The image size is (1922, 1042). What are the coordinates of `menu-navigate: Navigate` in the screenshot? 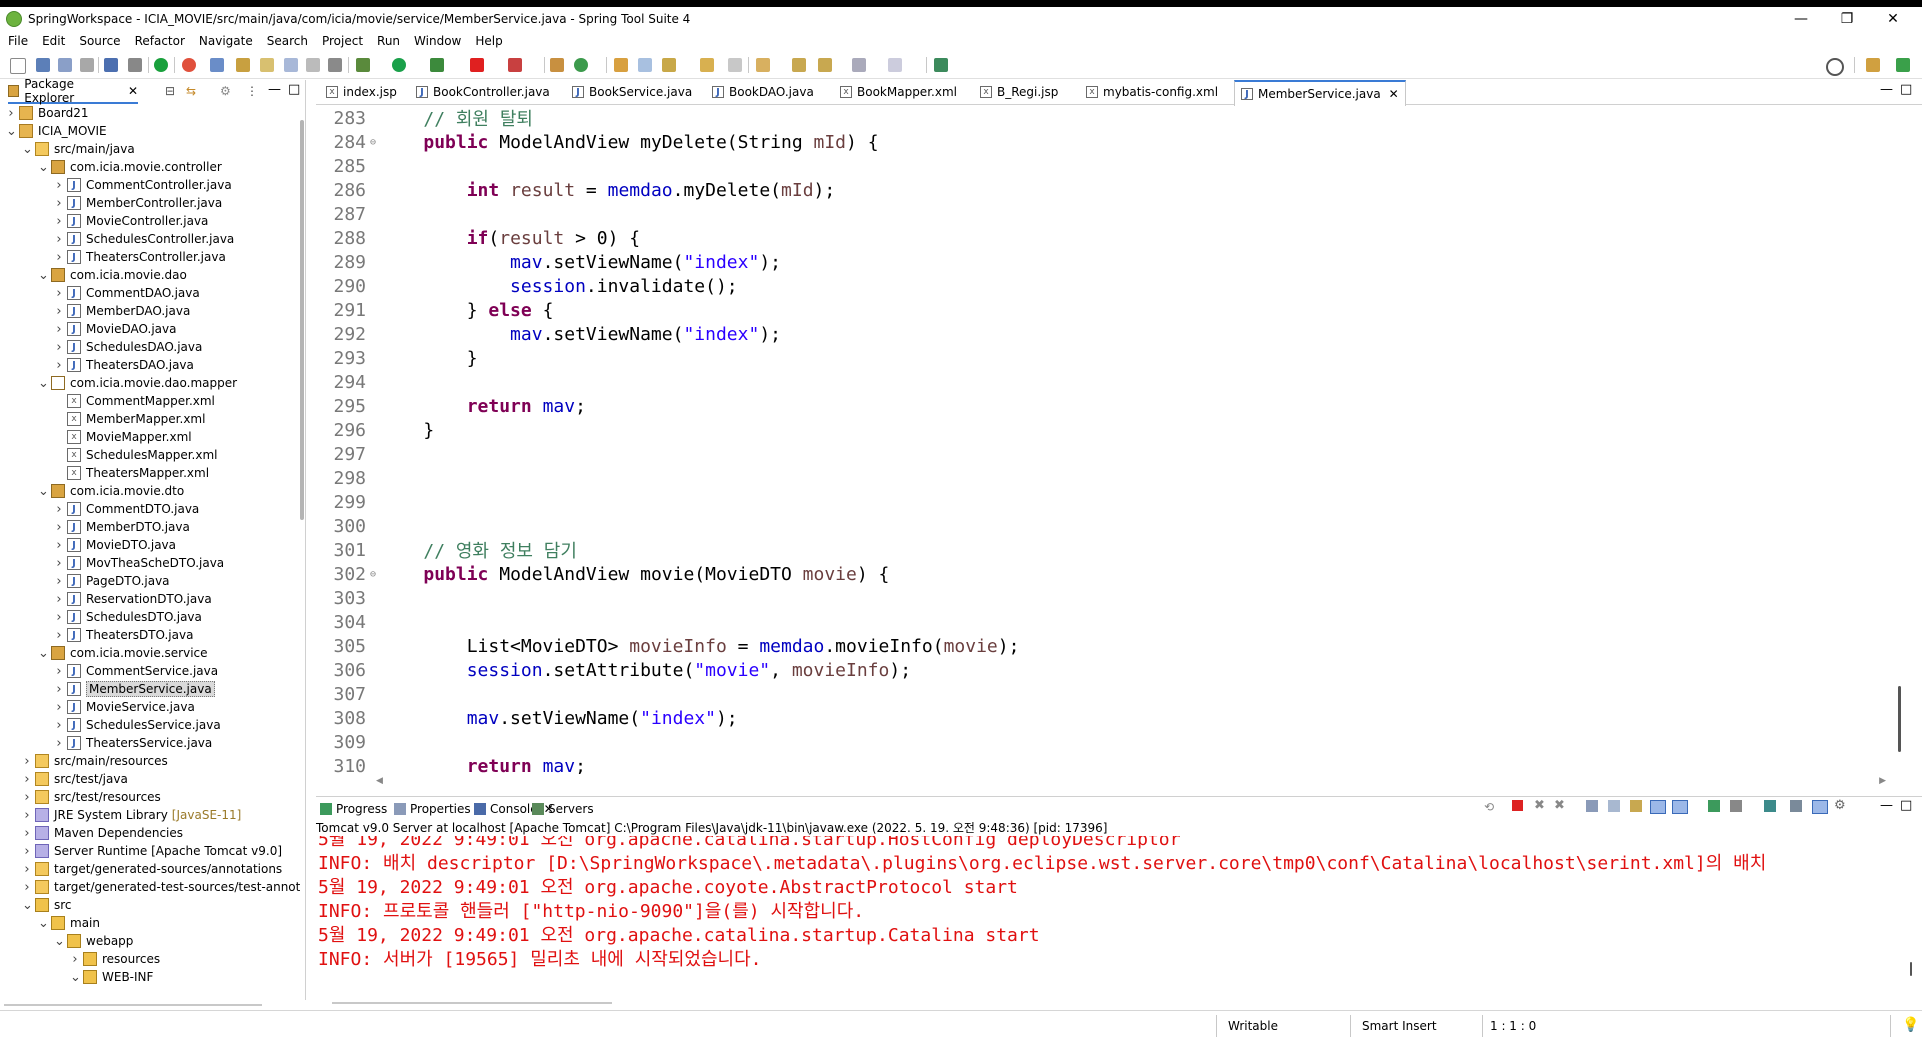 It's located at (225, 41).